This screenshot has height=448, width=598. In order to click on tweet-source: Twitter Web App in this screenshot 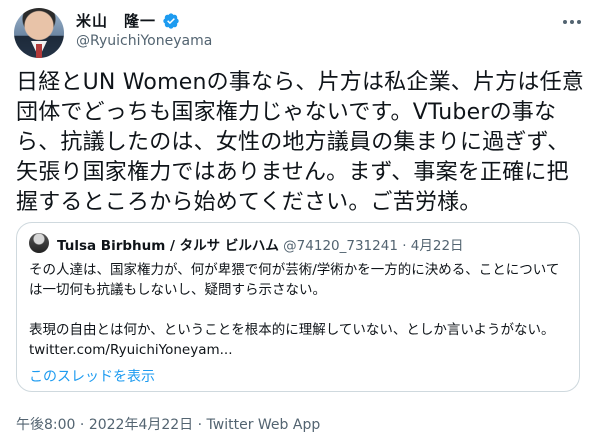, I will do `click(264, 425)`.